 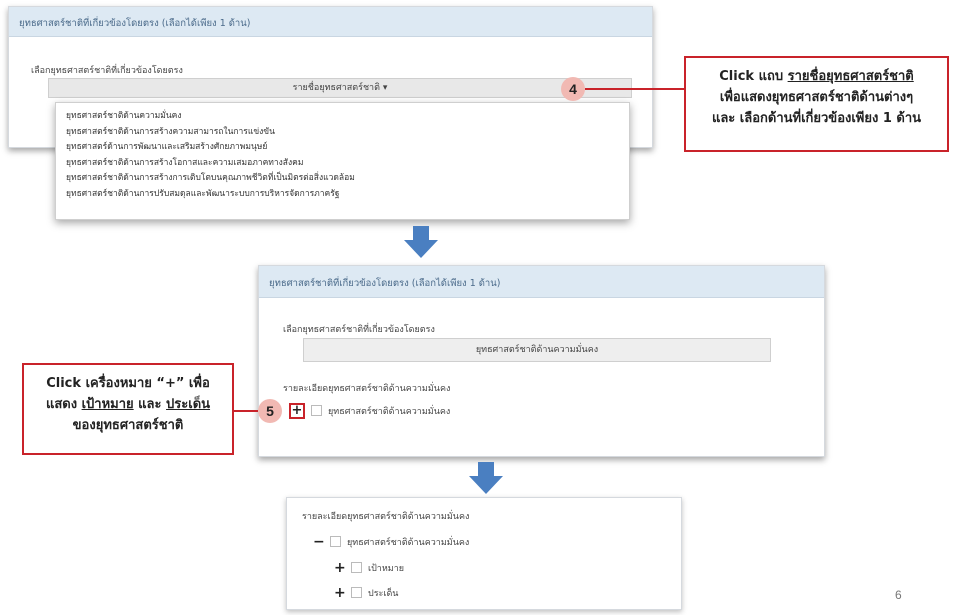 I want to click on step-4-badge: 4, so click(x=573, y=89).